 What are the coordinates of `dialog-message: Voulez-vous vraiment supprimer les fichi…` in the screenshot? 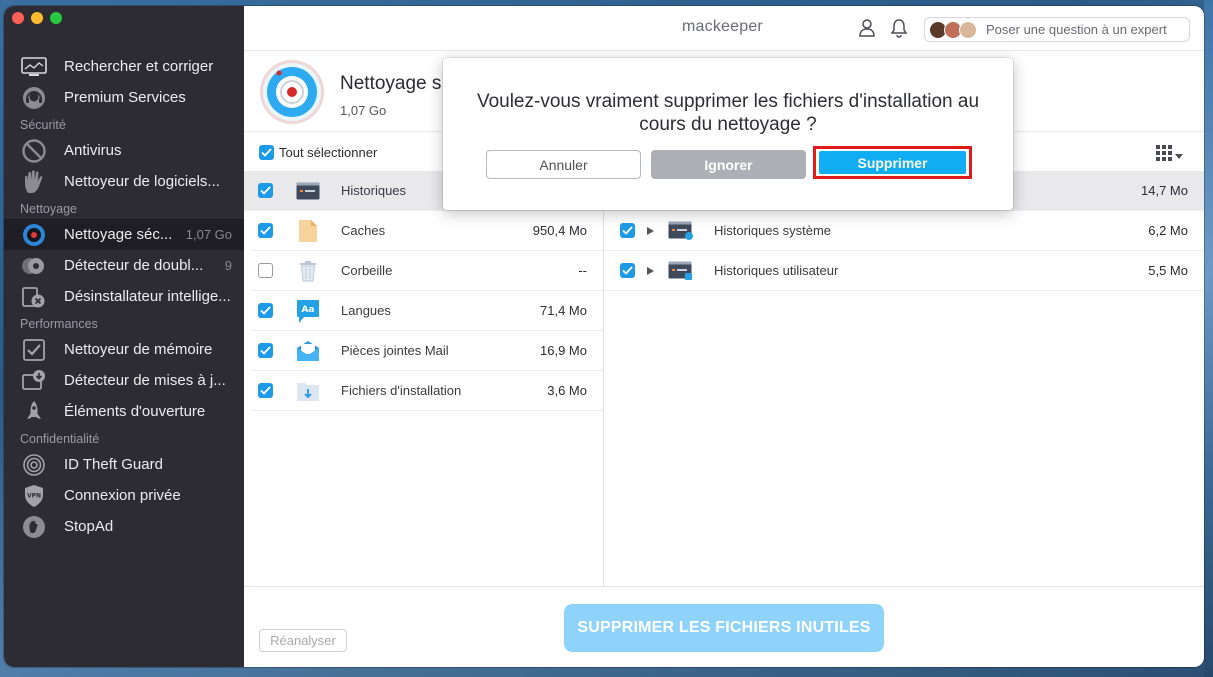 It's located at (728, 113).